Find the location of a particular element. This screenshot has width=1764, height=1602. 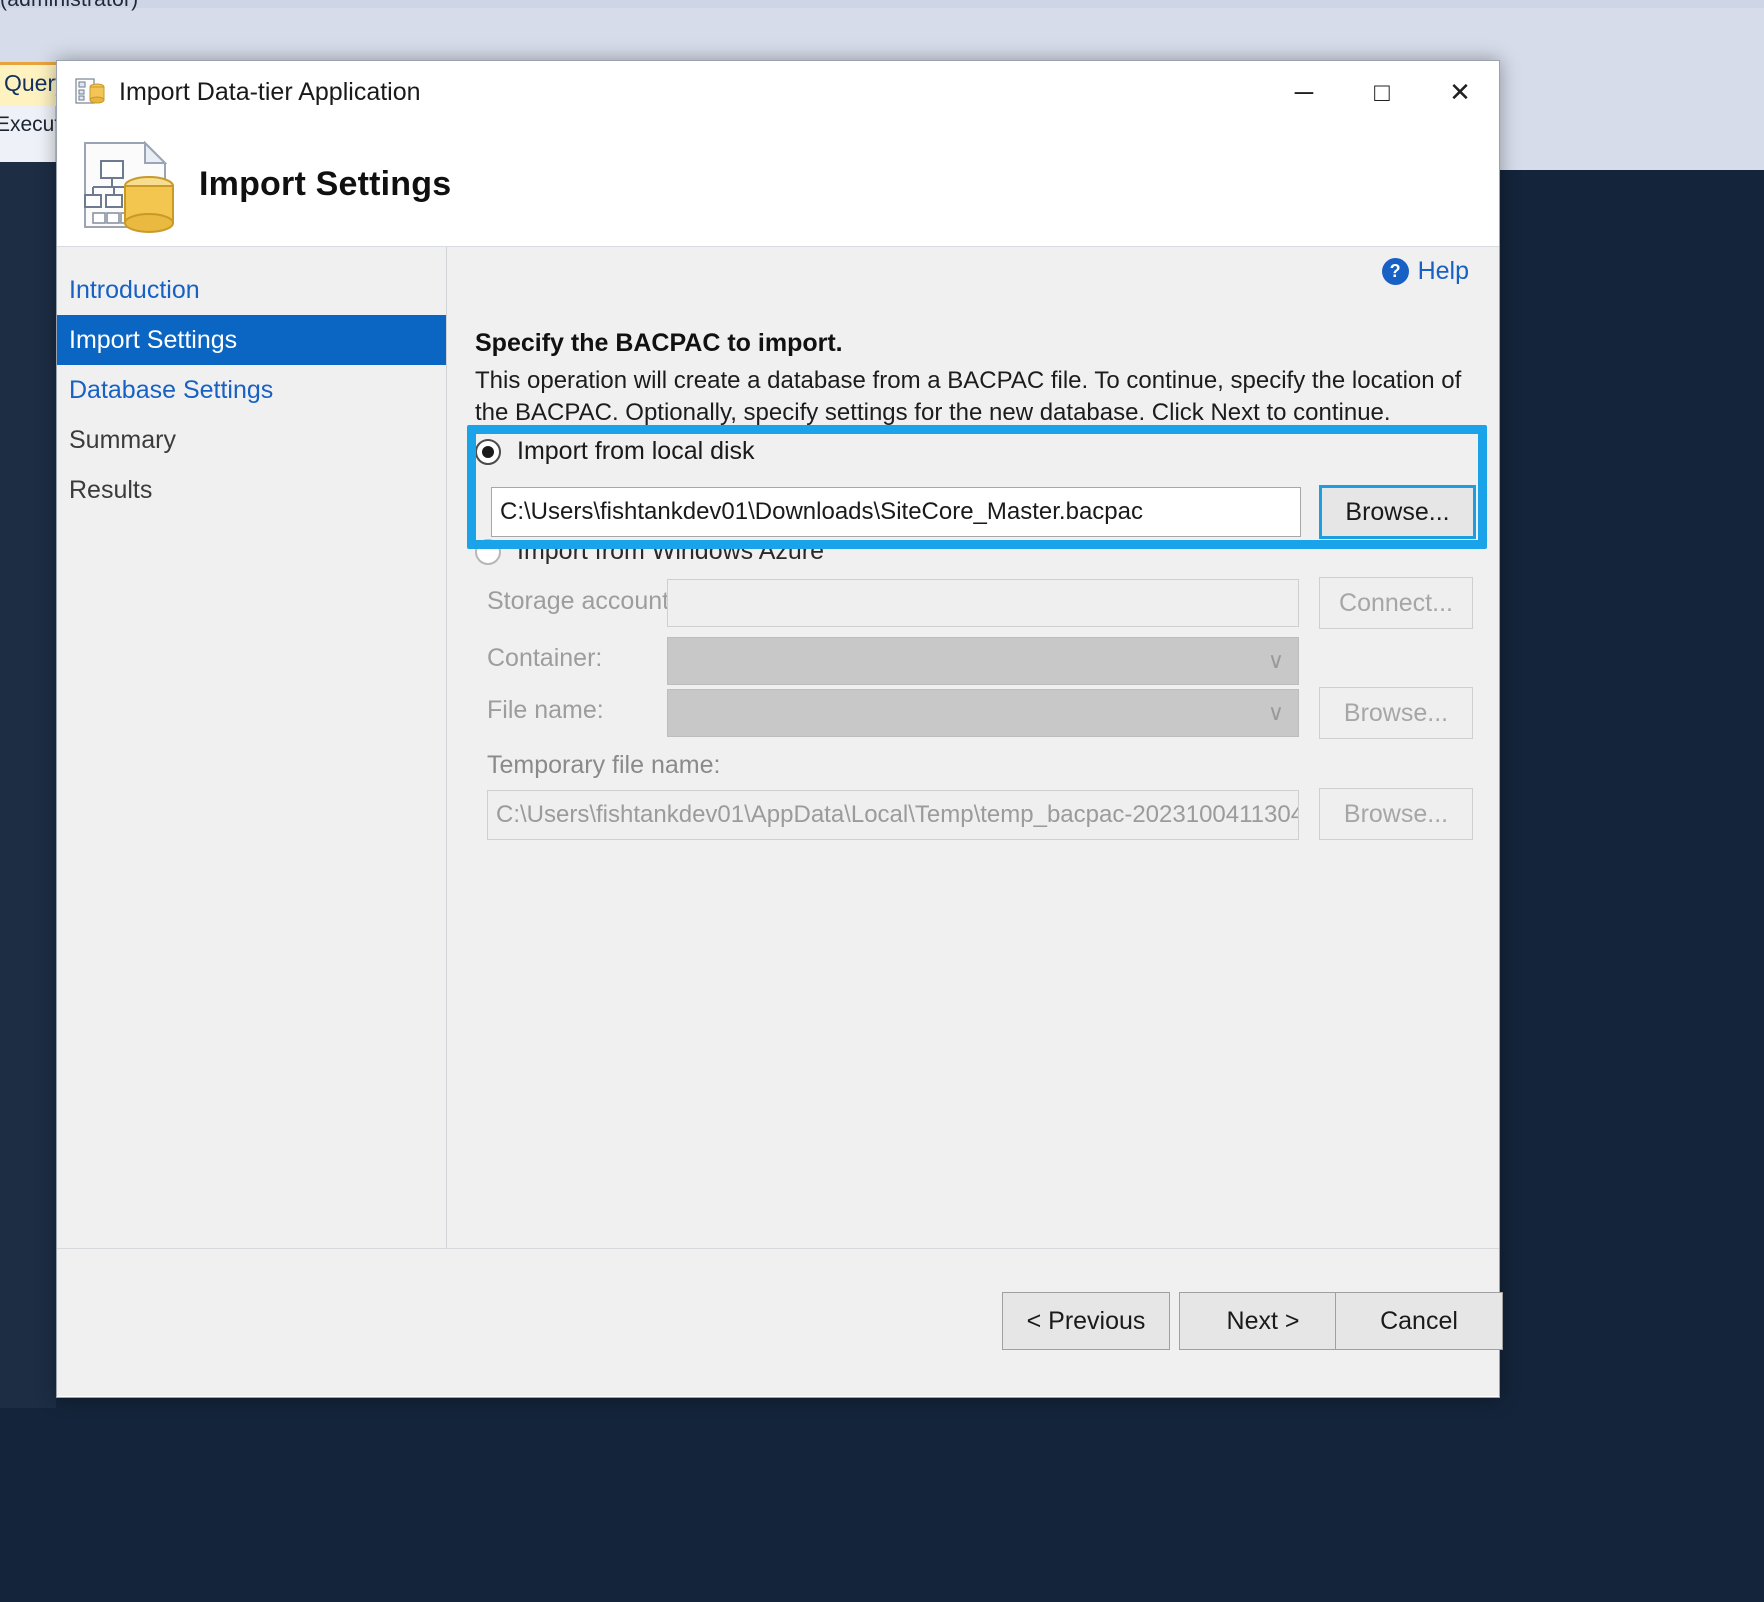

sidebar-item-results: Results is located at coordinates (111, 489).